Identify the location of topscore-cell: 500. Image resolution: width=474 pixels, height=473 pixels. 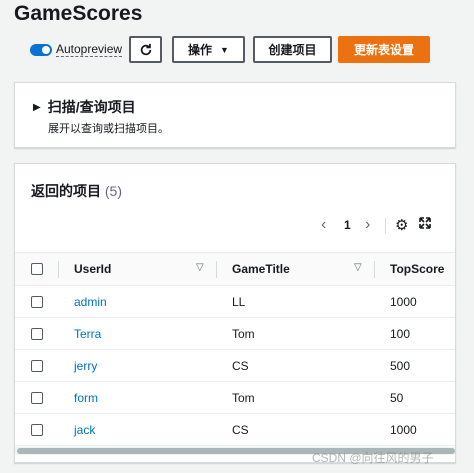
(400, 366).